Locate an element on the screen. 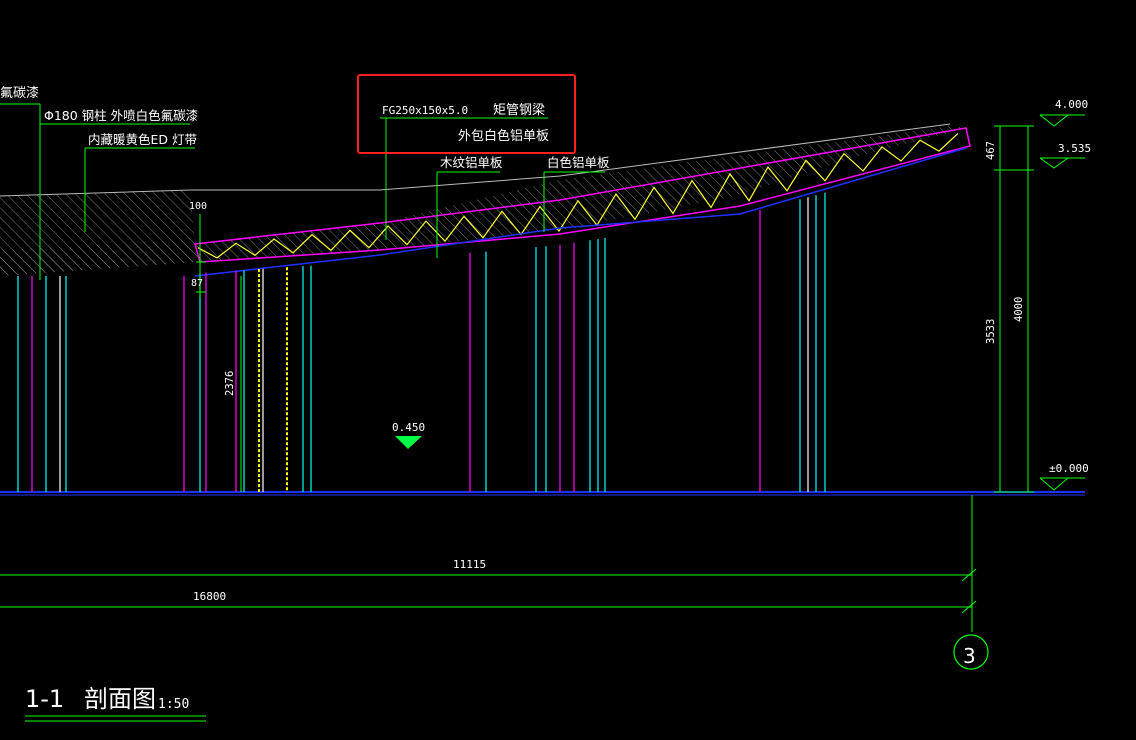 This screenshot has width=1136, height=740. dim-16800: 16800 is located at coordinates (209, 596).